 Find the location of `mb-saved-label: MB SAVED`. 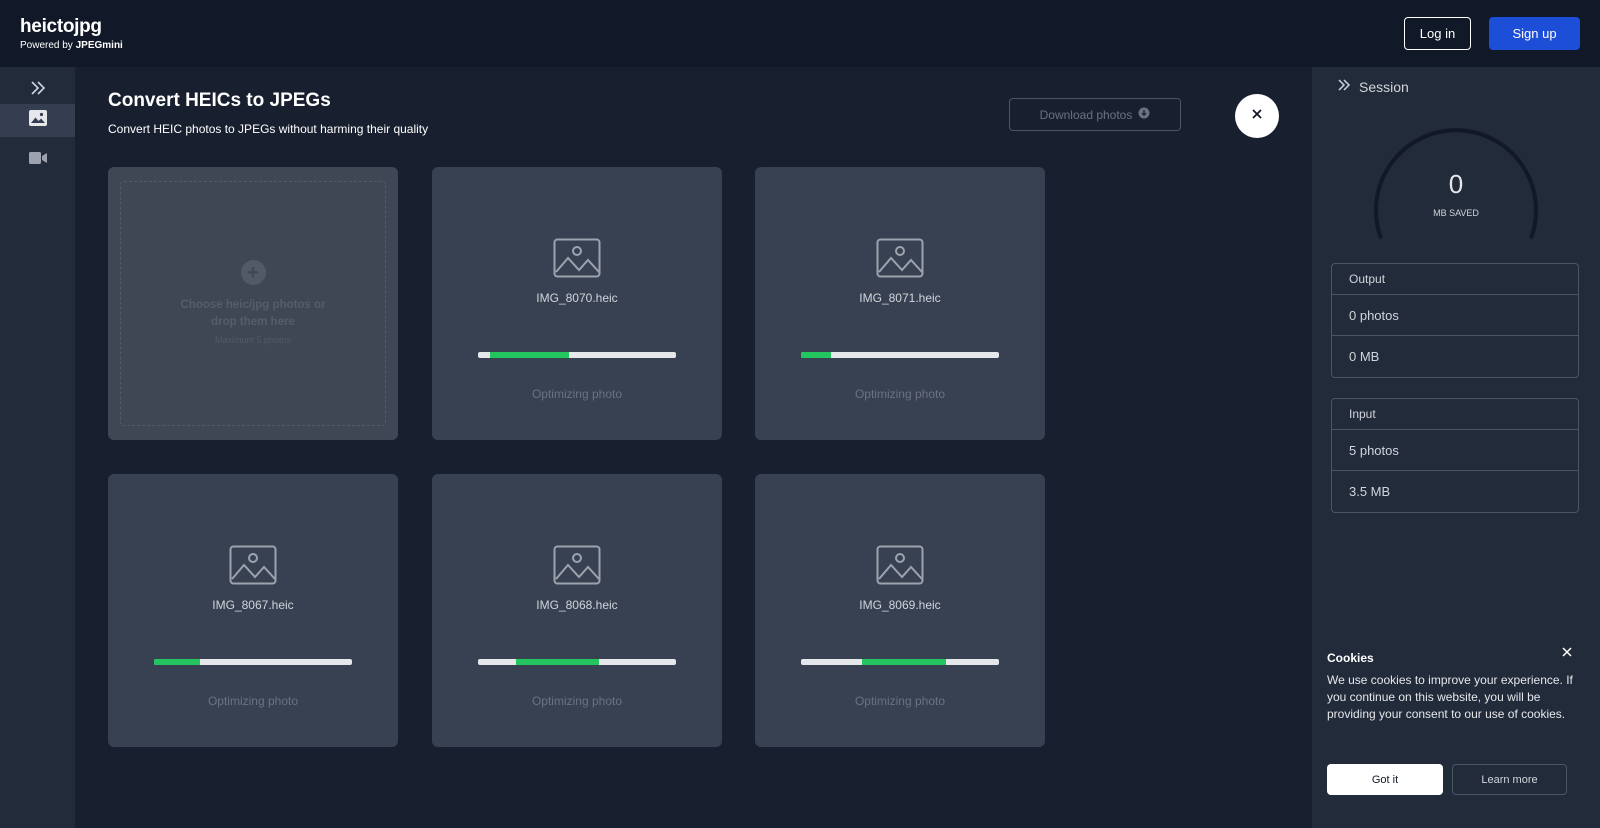

mb-saved-label: MB SAVED is located at coordinates (1456, 213).